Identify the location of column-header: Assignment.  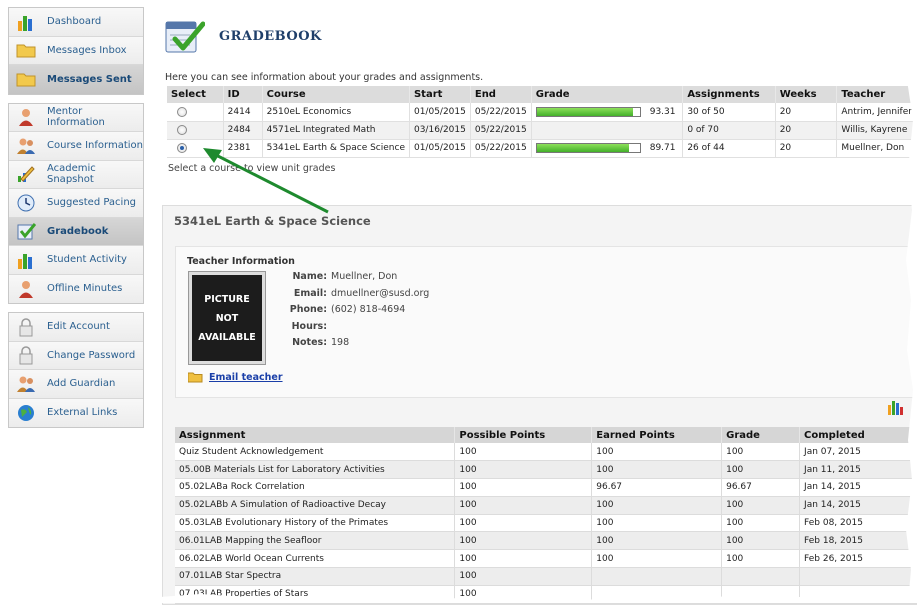
(315, 435).